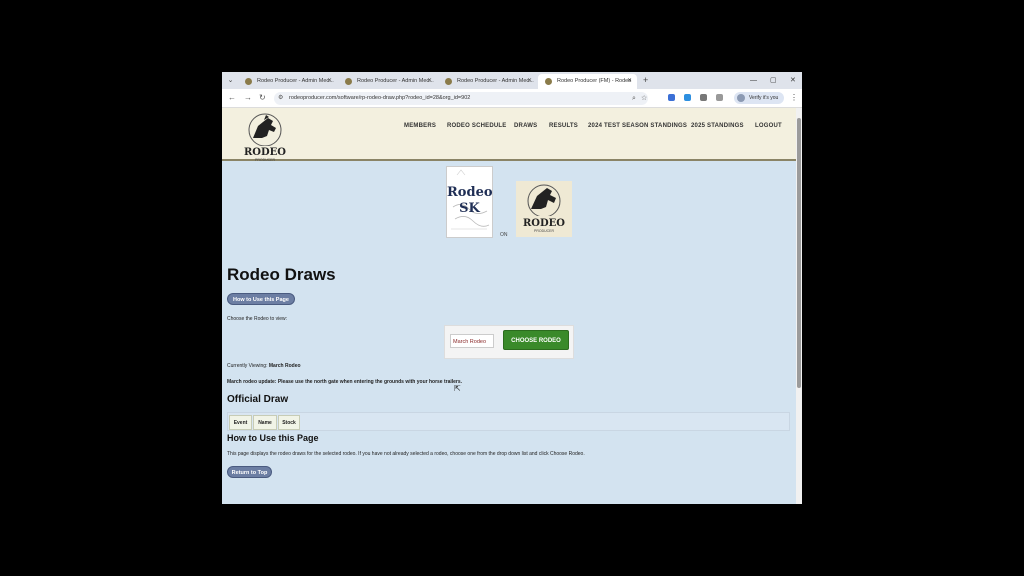 The width and height of the screenshot is (1024, 576). What do you see at coordinates (457, 388) in the screenshot?
I see `mouse-cursor-icon: ⇱` at bounding box center [457, 388].